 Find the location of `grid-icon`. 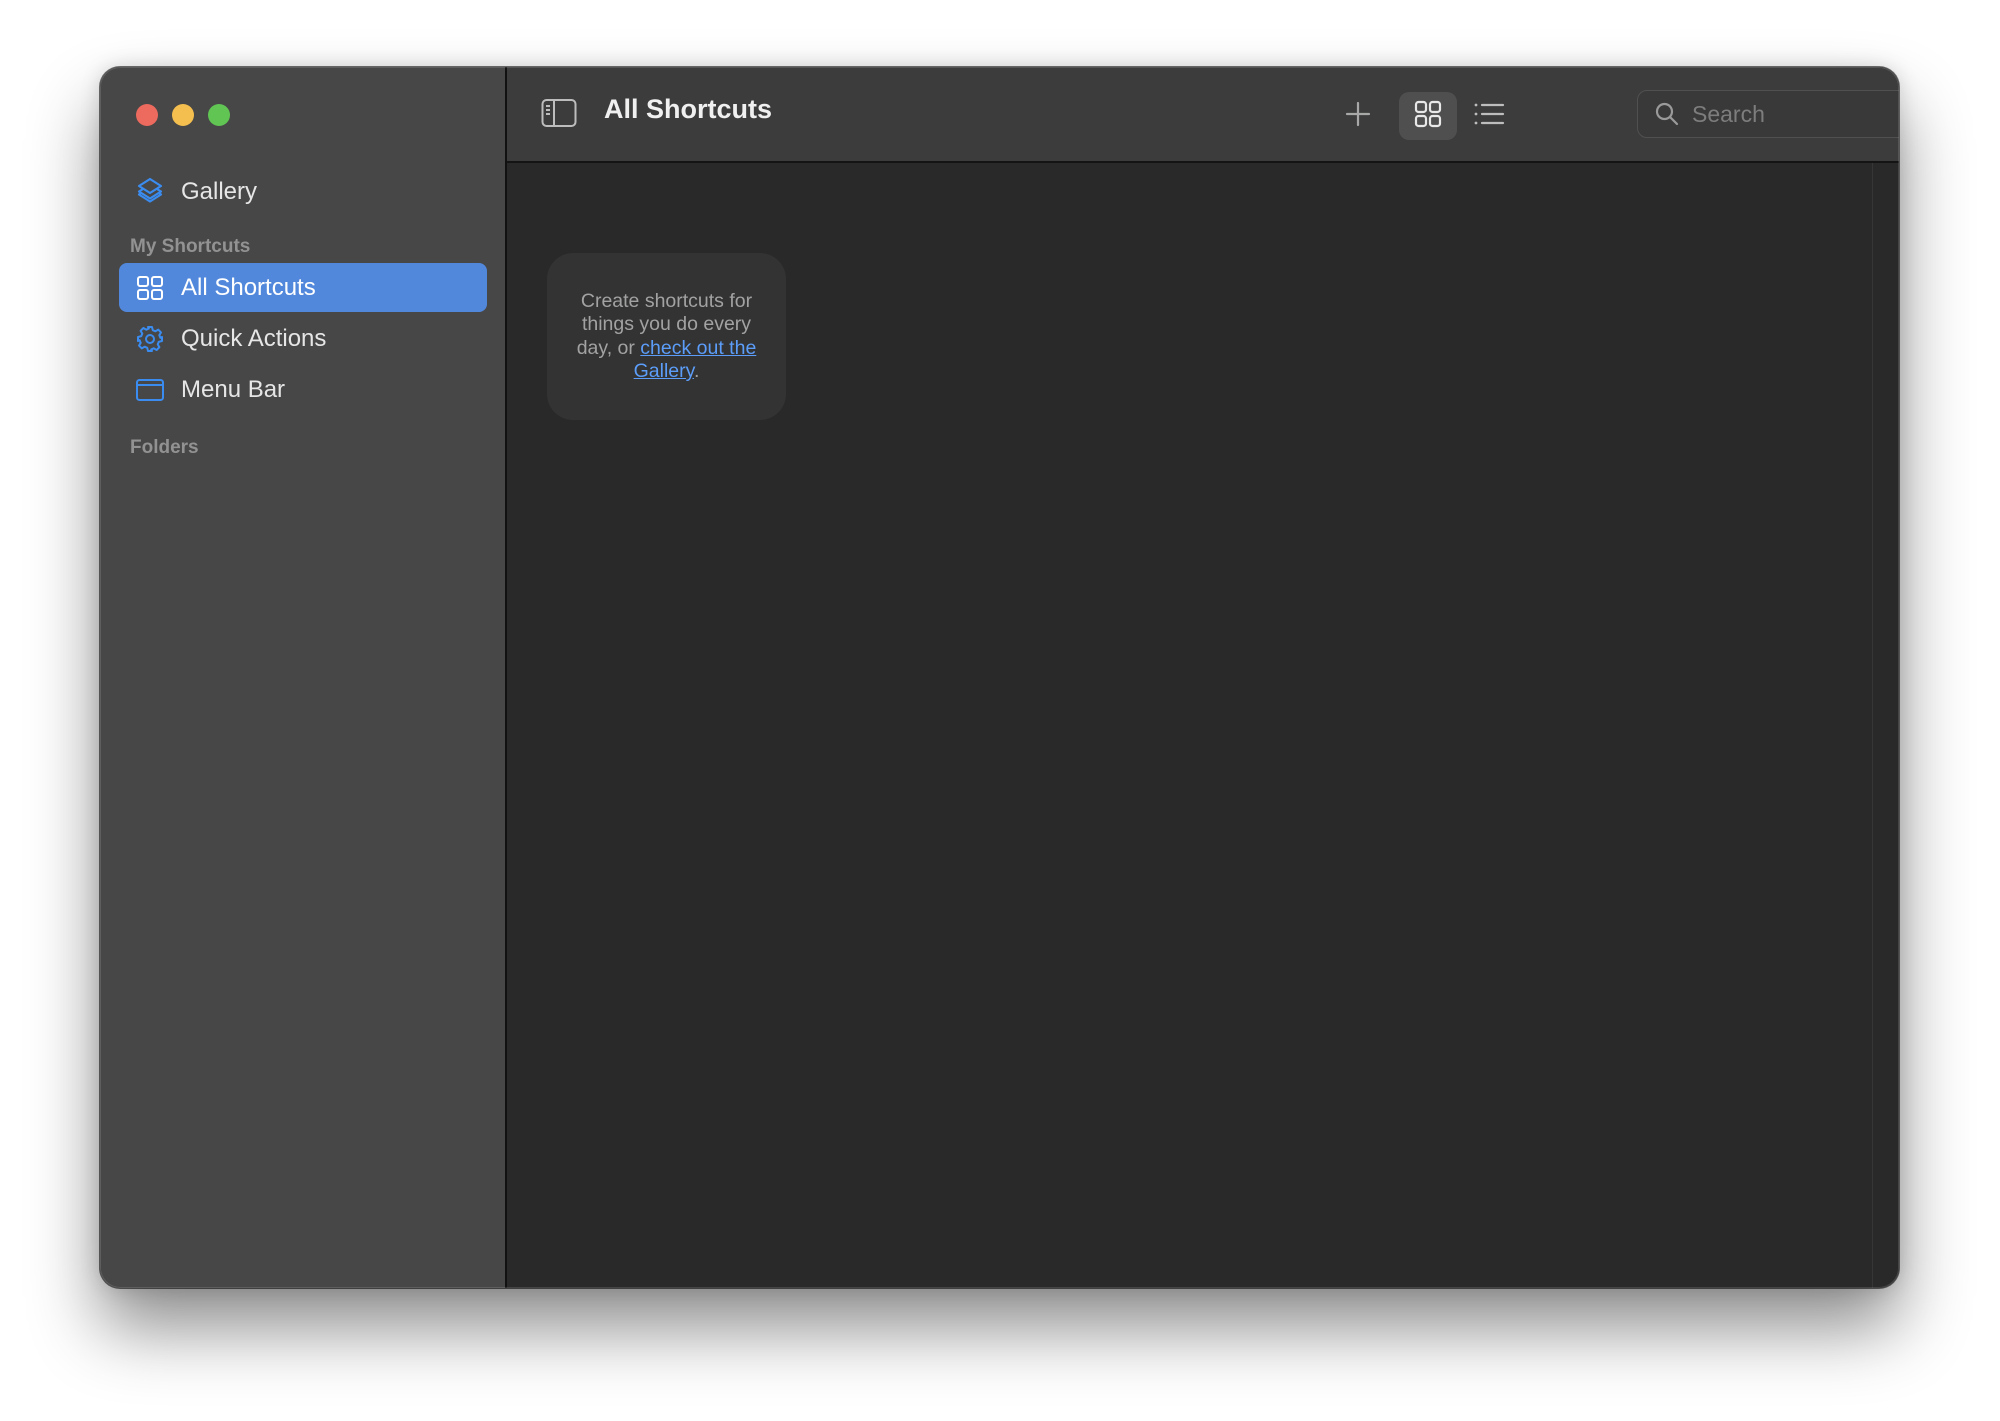

grid-icon is located at coordinates (150, 288).